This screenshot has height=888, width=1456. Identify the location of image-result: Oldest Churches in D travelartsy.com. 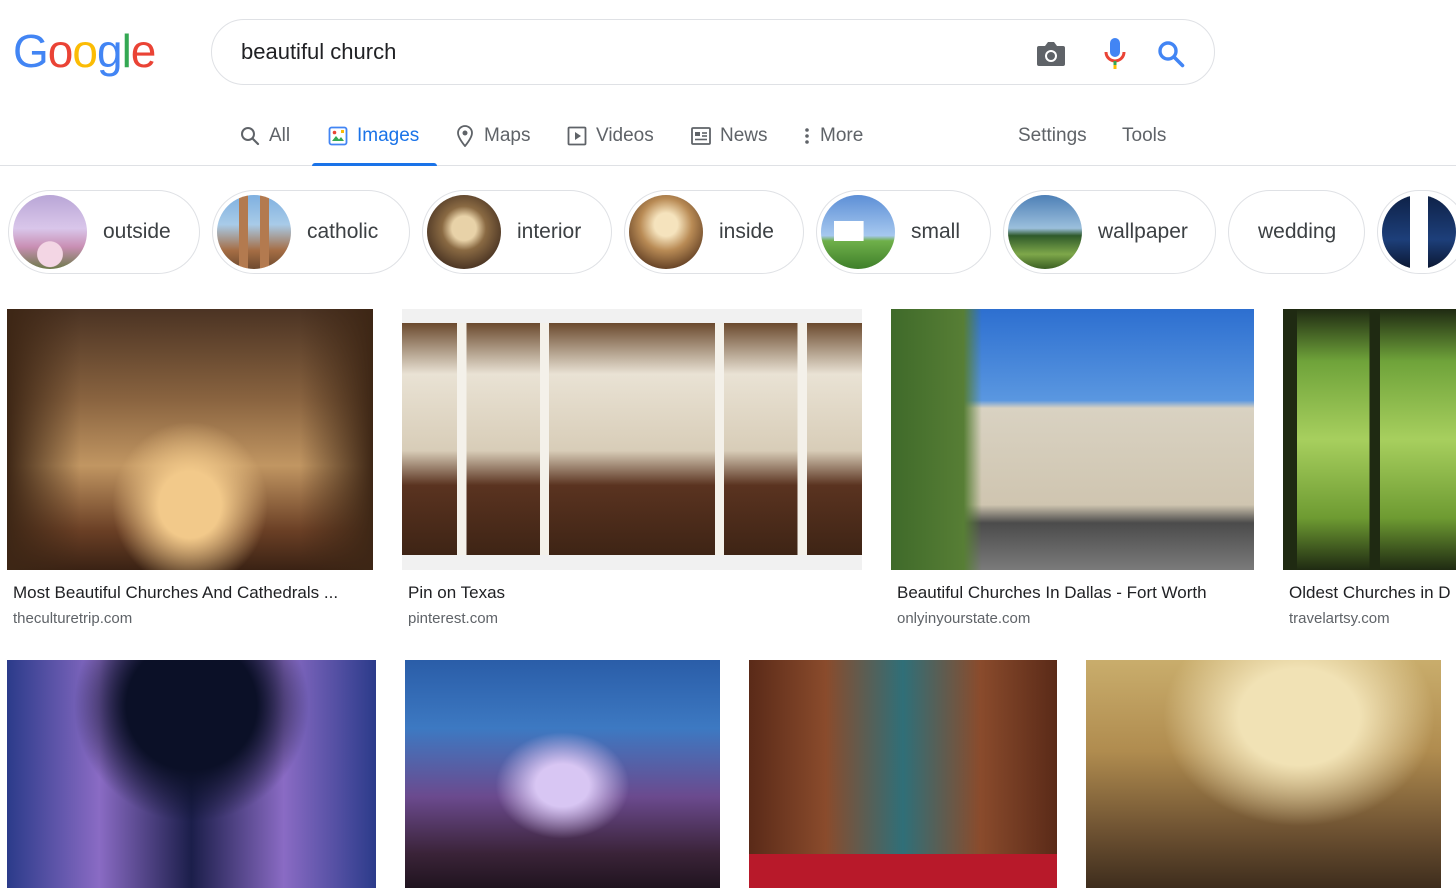
(1369, 474).